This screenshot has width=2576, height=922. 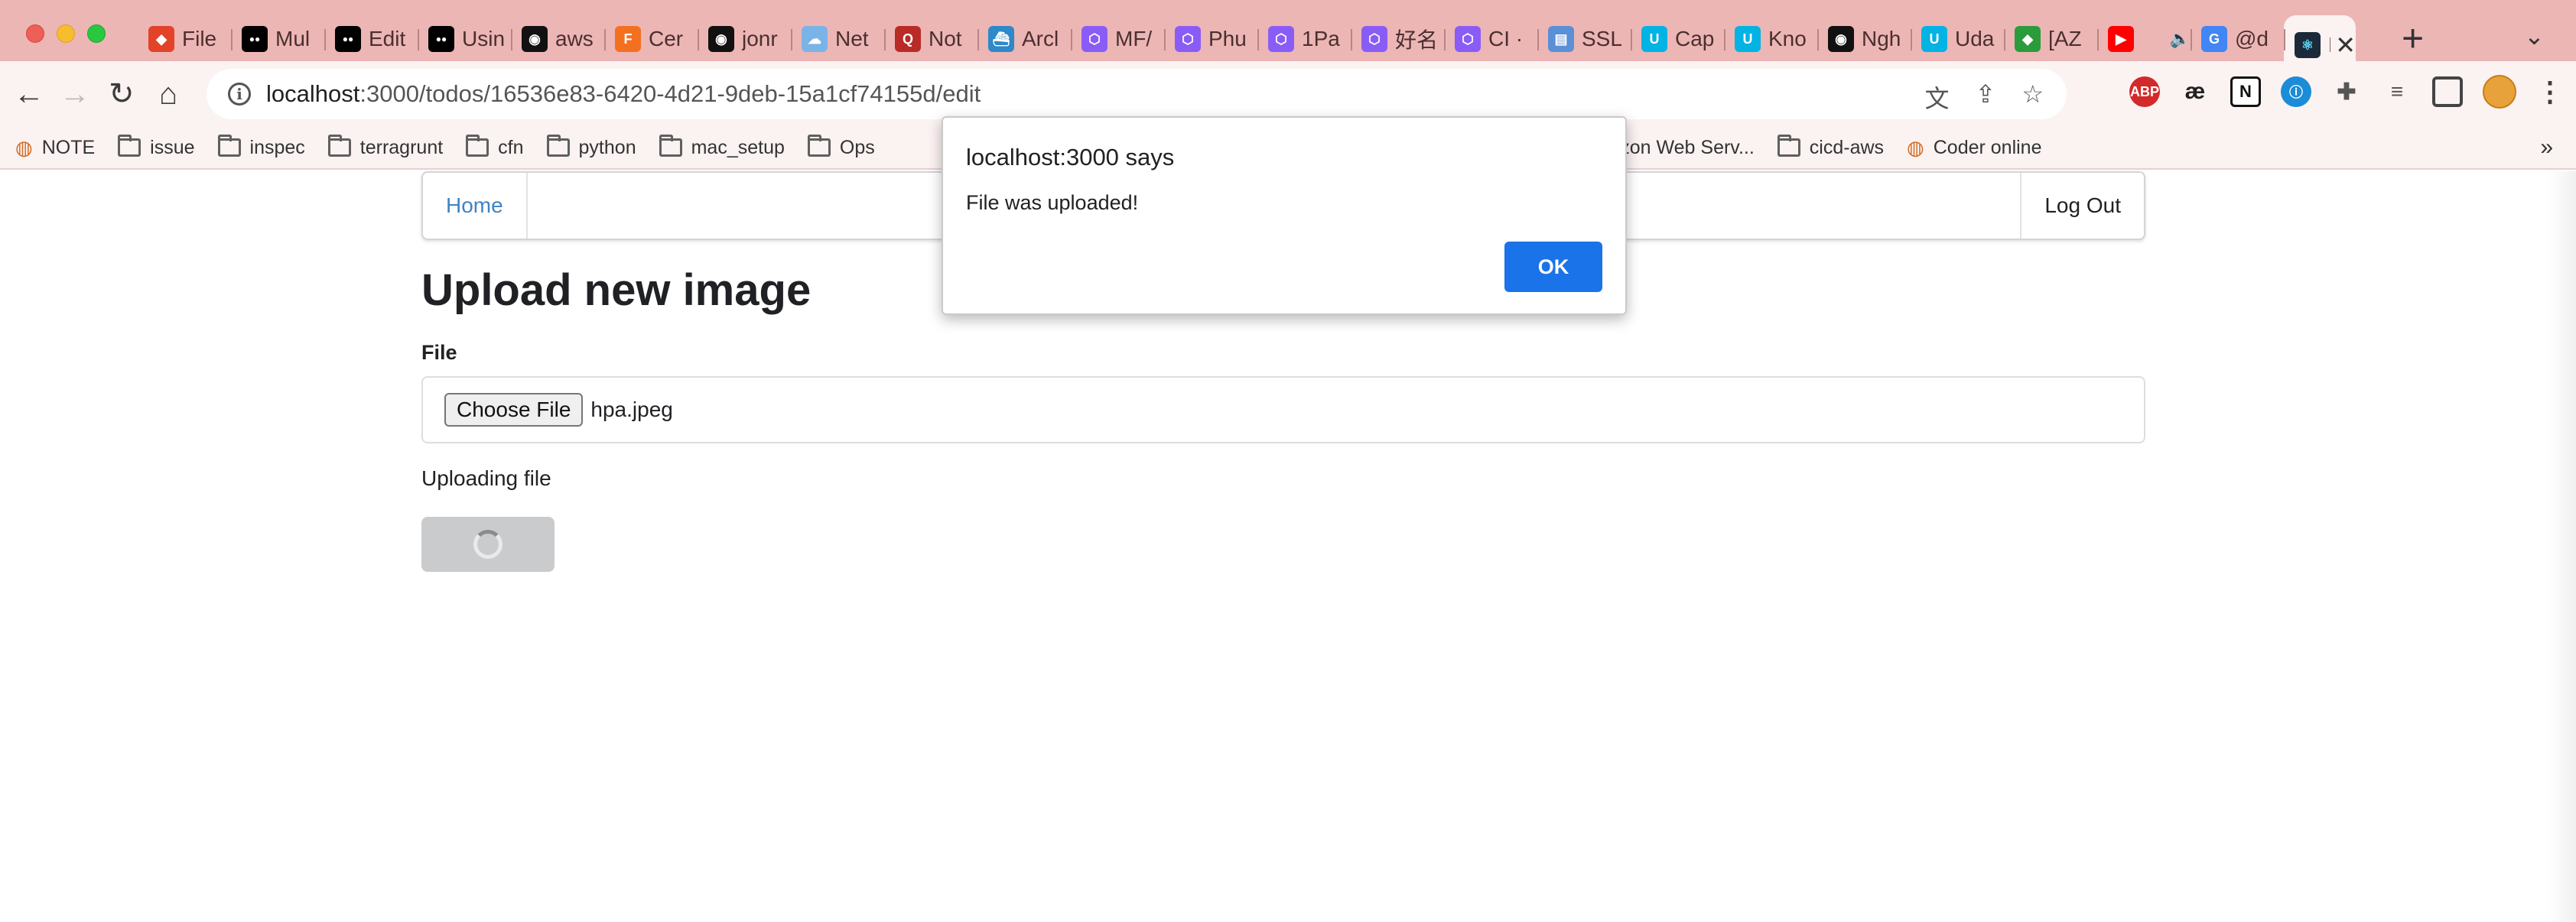 What do you see at coordinates (2499, 92) in the screenshot?
I see `profile-avatar` at bounding box center [2499, 92].